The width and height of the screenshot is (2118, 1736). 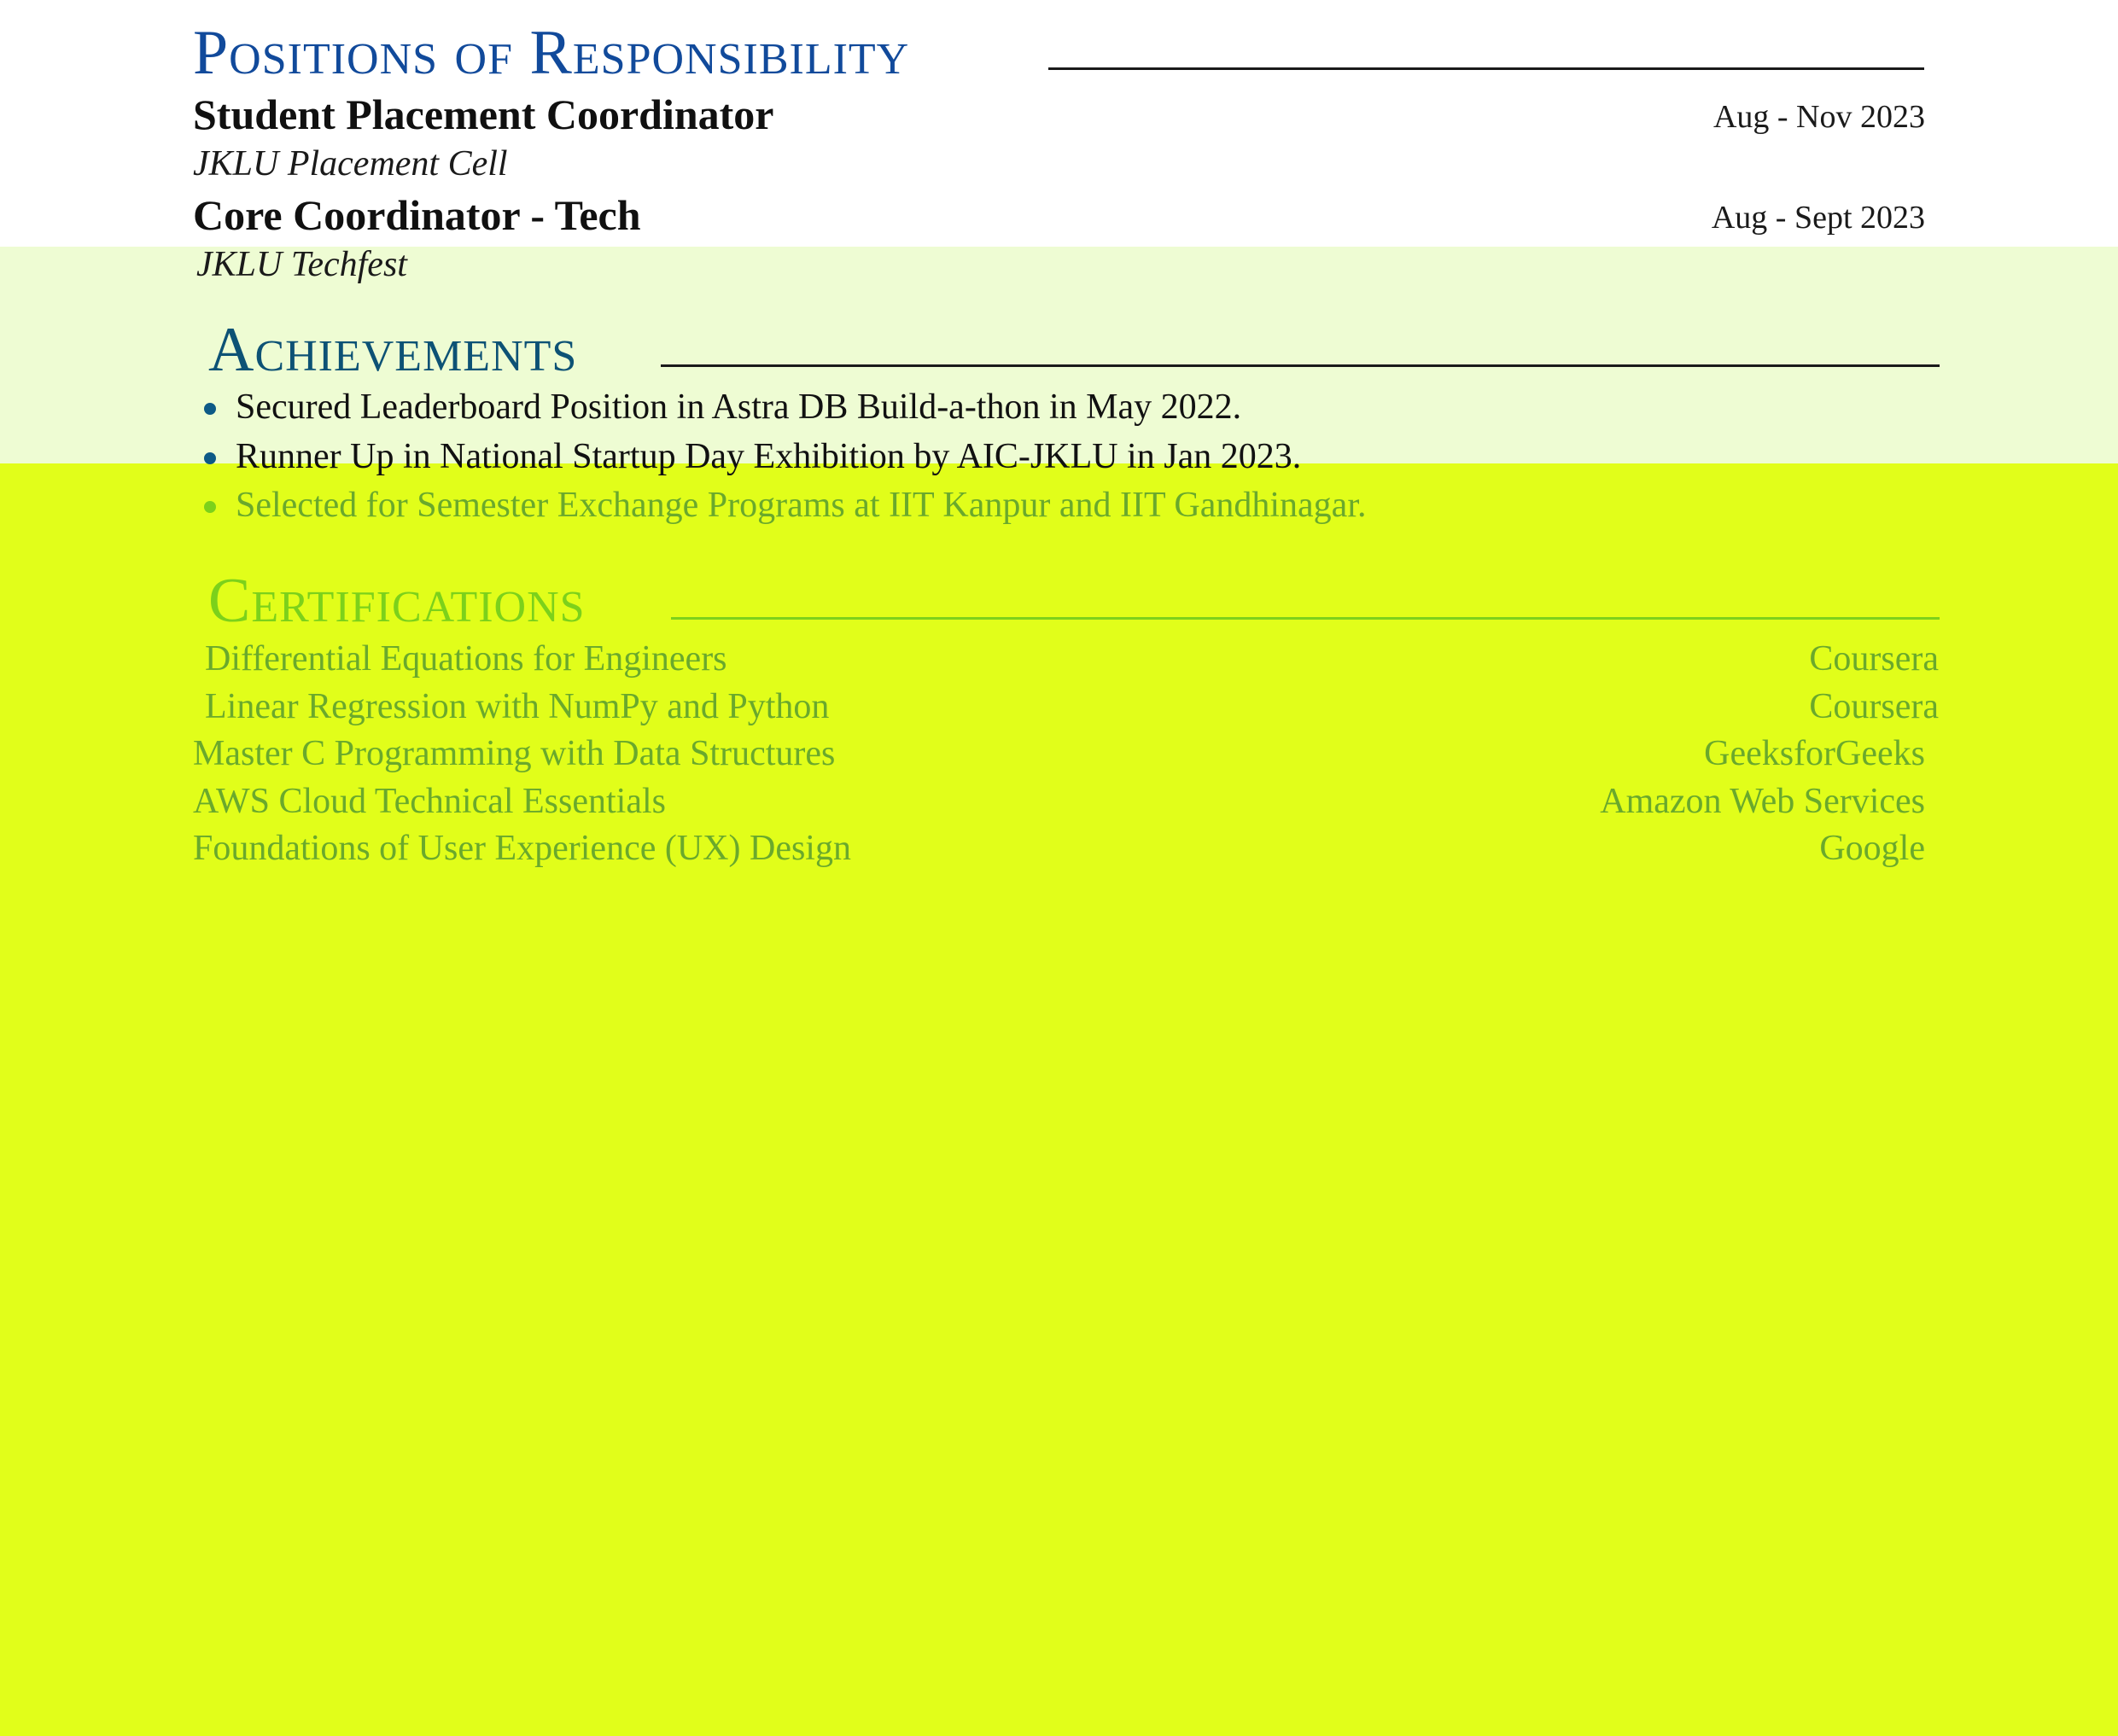 What do you see at coordinates (417, 215) in the screenshot?
I see `position-role-2: Core Coordinator - Tech` at bounding box center [417, 215].